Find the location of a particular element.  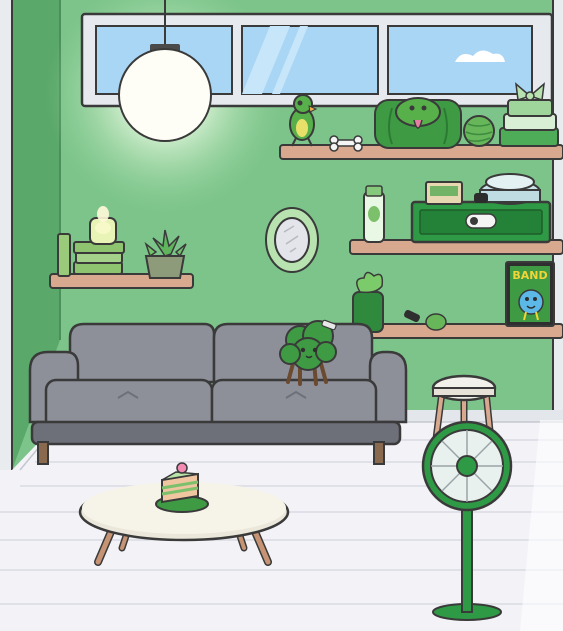

frog-backpack is located at coordinates (418, 123).